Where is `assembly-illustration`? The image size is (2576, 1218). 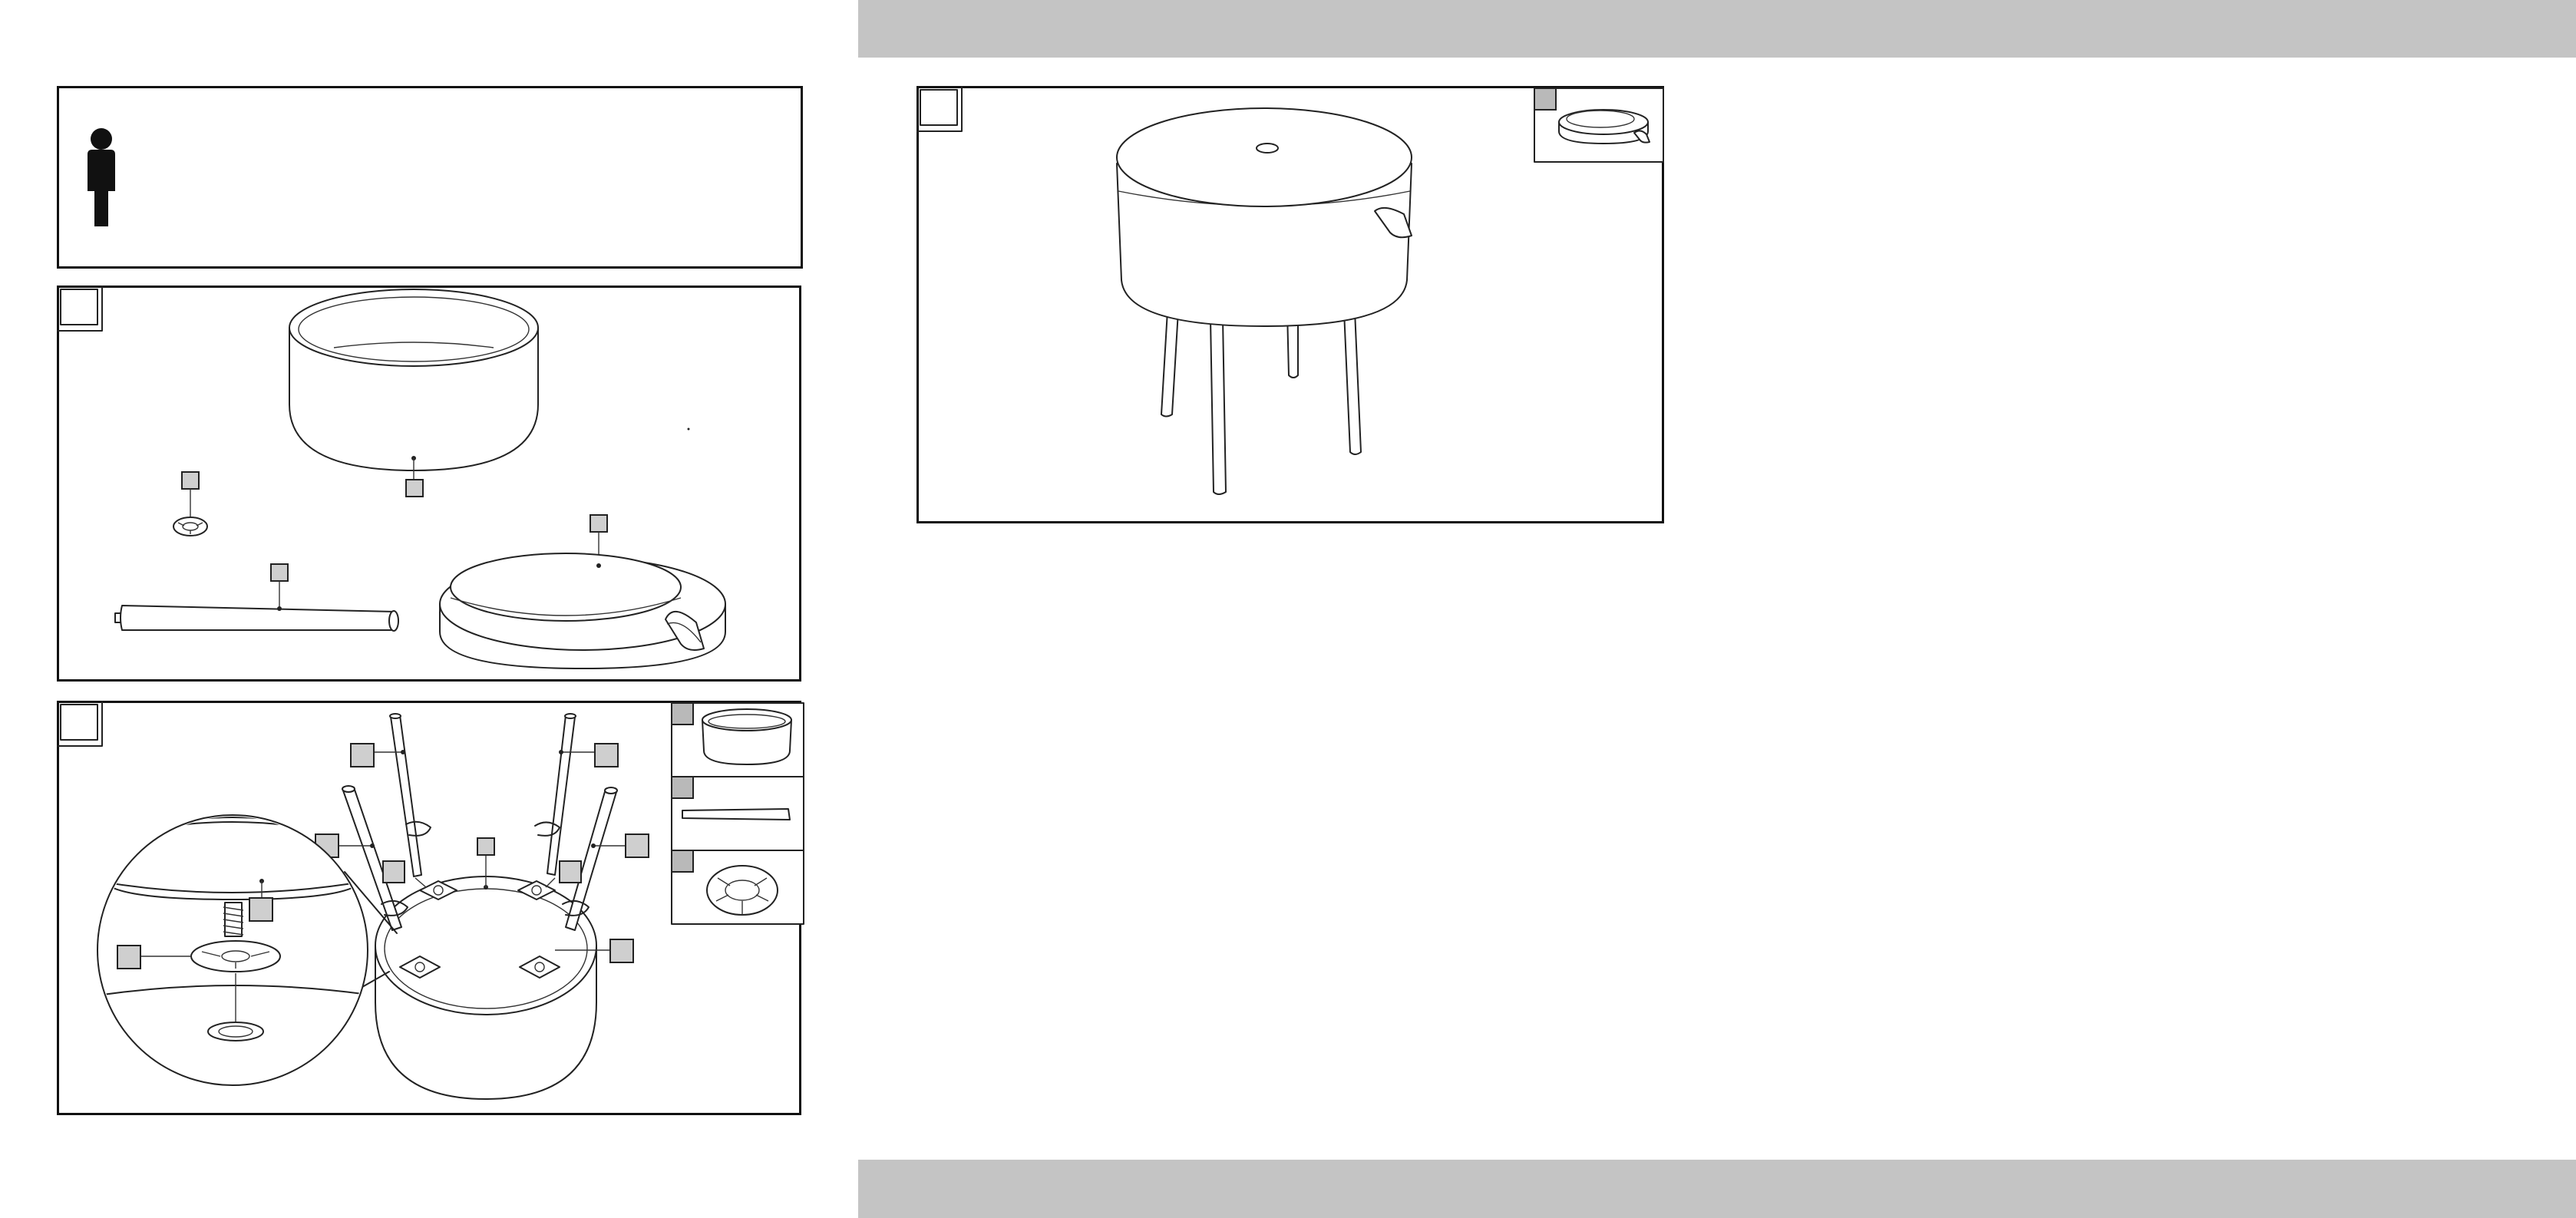
assembly-illustration is located at coordinates (430, 900).